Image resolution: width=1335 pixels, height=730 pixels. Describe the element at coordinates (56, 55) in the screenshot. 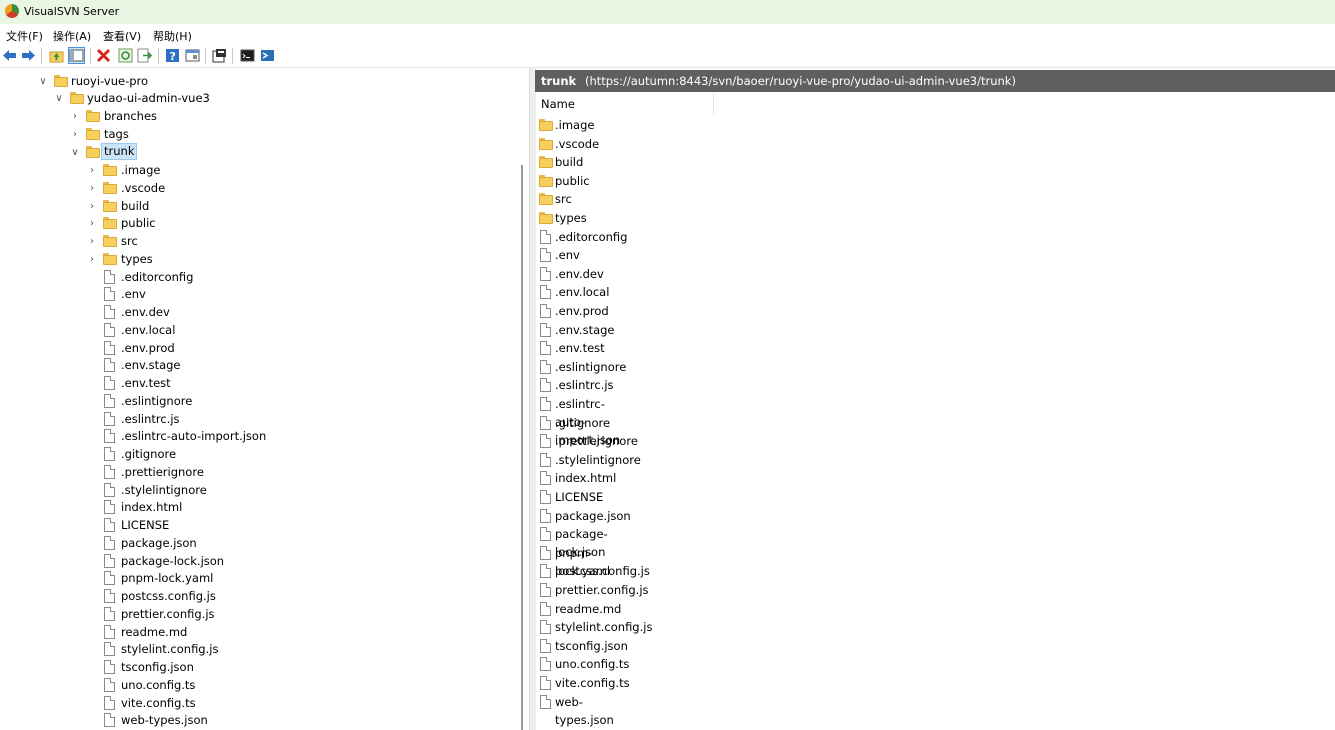

I see `up-folder-icon` at that location.